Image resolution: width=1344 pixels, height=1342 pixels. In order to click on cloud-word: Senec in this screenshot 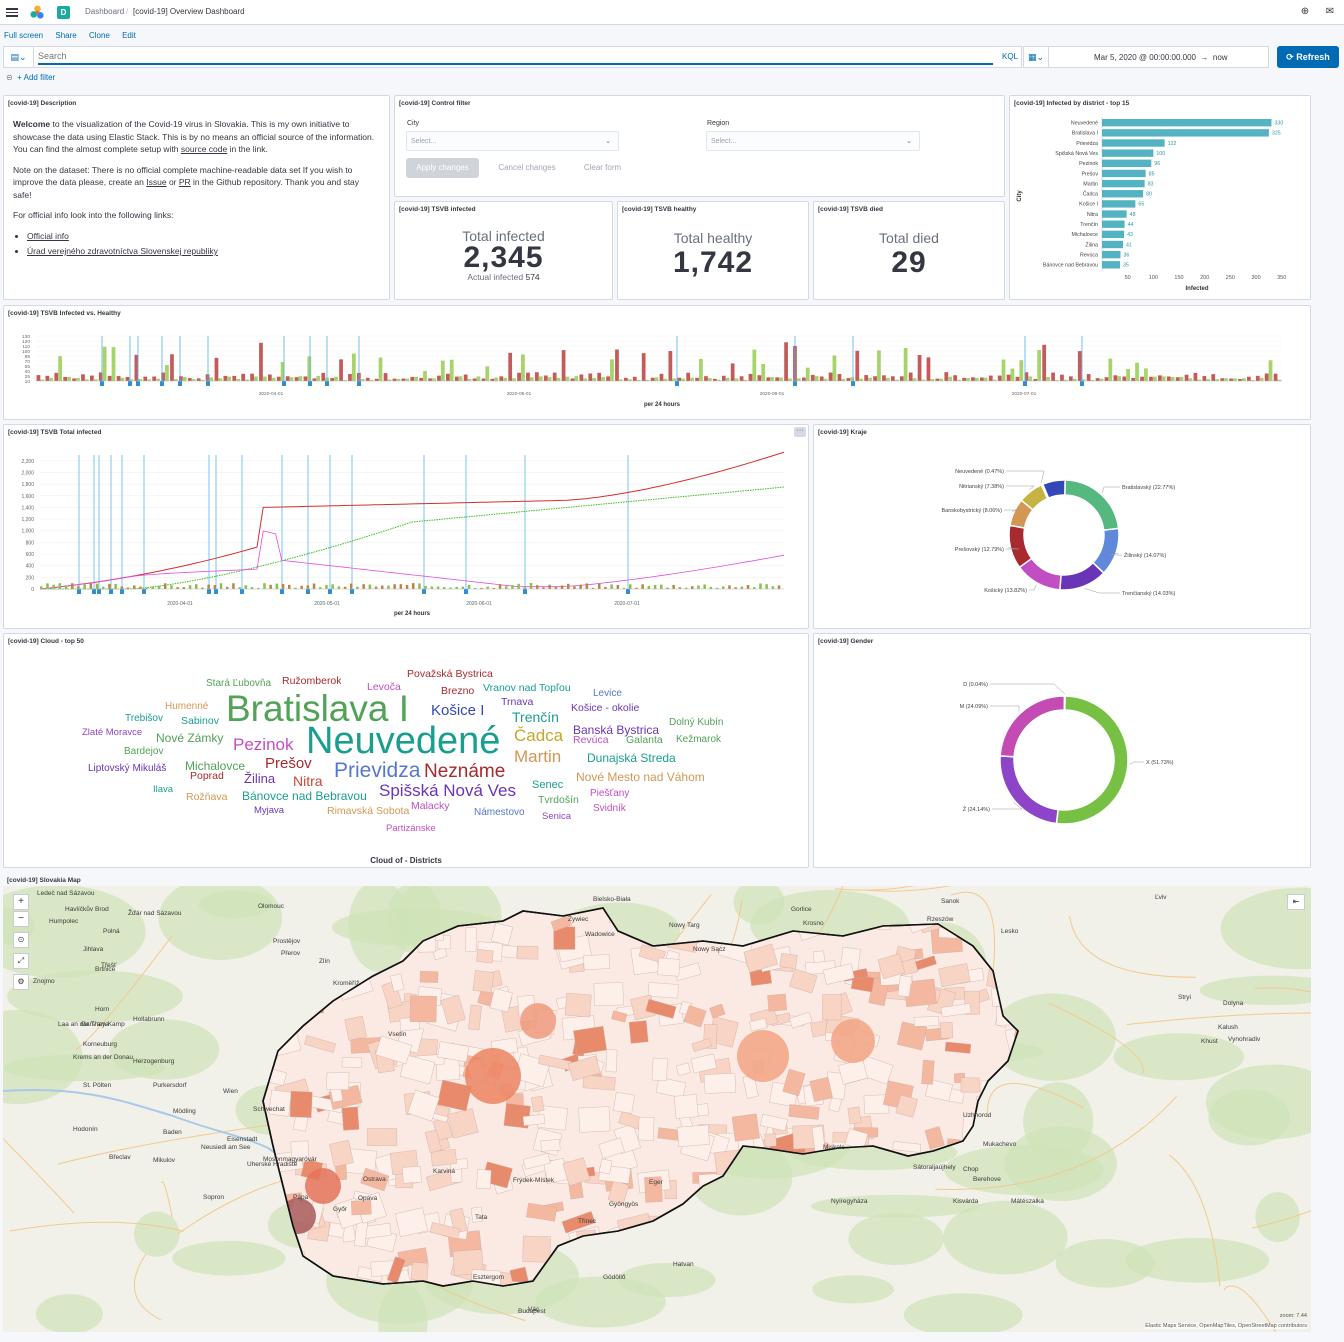, I will do `click(547, 785)`.